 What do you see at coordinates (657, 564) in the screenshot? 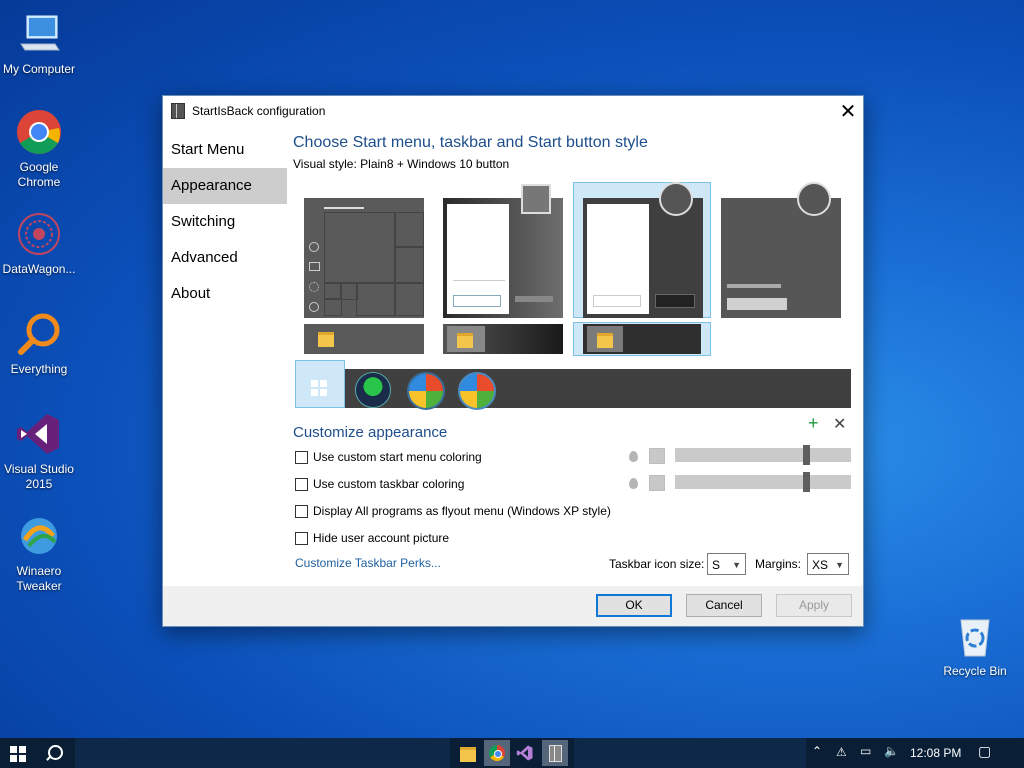
I see `taskbar-icon-size-label: Taskbar icon size:` at bounding box center [657, 564].